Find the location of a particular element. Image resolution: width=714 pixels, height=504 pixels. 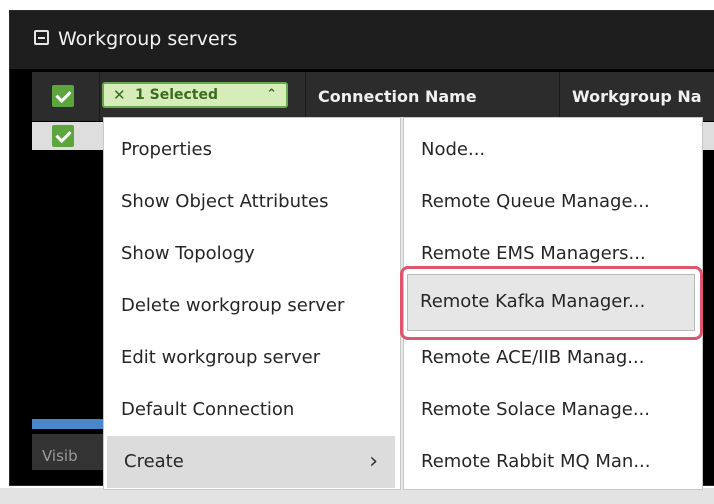

selection-chip: ✕ 1 Selected ⌃ is located at coordinates (195, 95).